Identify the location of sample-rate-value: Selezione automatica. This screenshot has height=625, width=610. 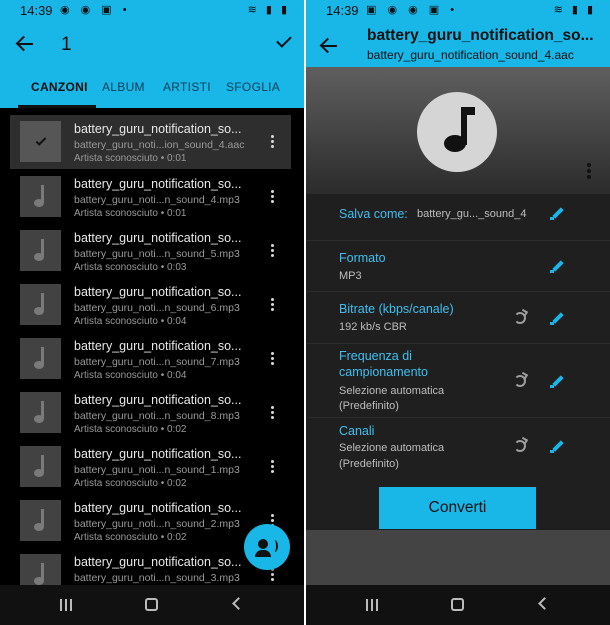
(392, 391).